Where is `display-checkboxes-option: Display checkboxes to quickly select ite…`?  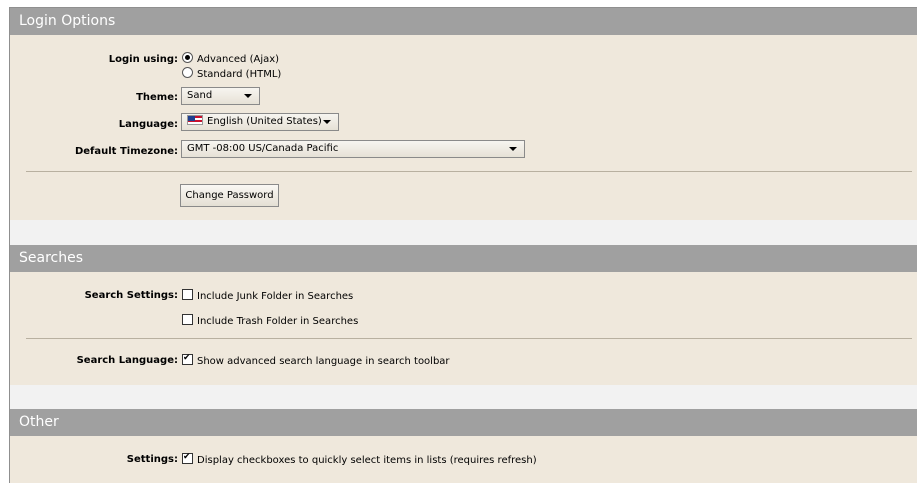 display-checkboxes-option: Display checkboxes to quickly select ite… is located at coordinates (359, 459).